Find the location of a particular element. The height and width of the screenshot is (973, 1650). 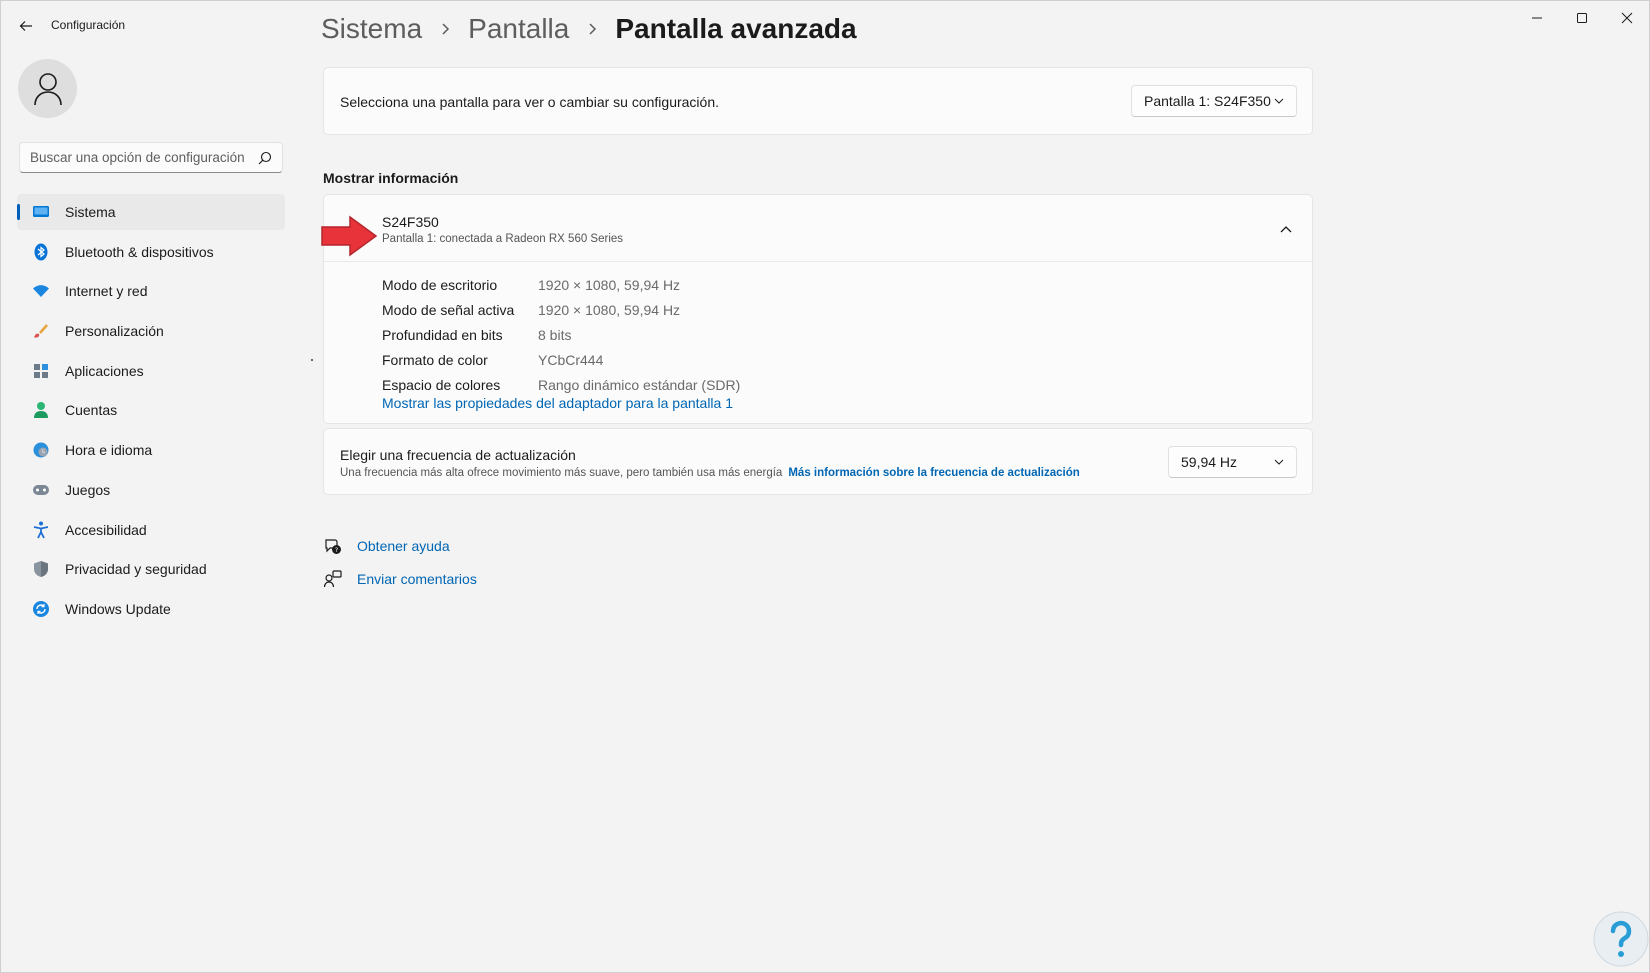

get-help-row: ? Obtener ayuda is located at coordinates (400, 545).